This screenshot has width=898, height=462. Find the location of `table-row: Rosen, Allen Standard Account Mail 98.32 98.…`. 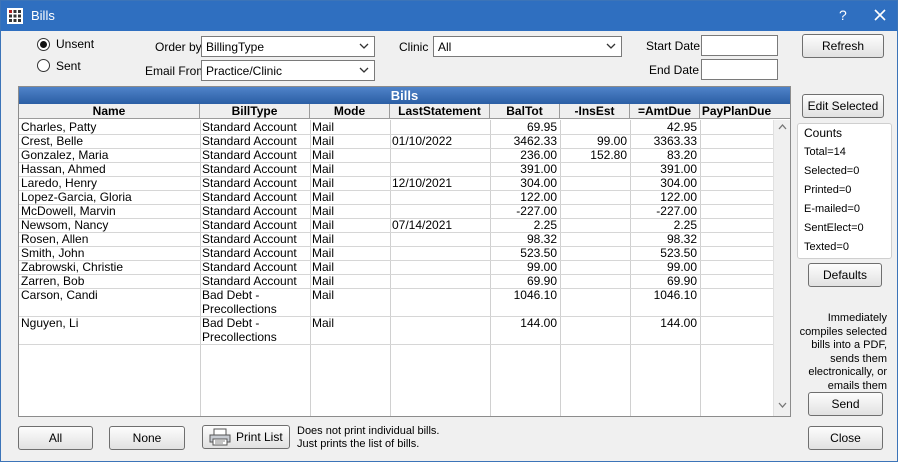

table-row: Rosen, Allen Standard Account Mail 98.32 98.… is located at coordinates (396, 239).